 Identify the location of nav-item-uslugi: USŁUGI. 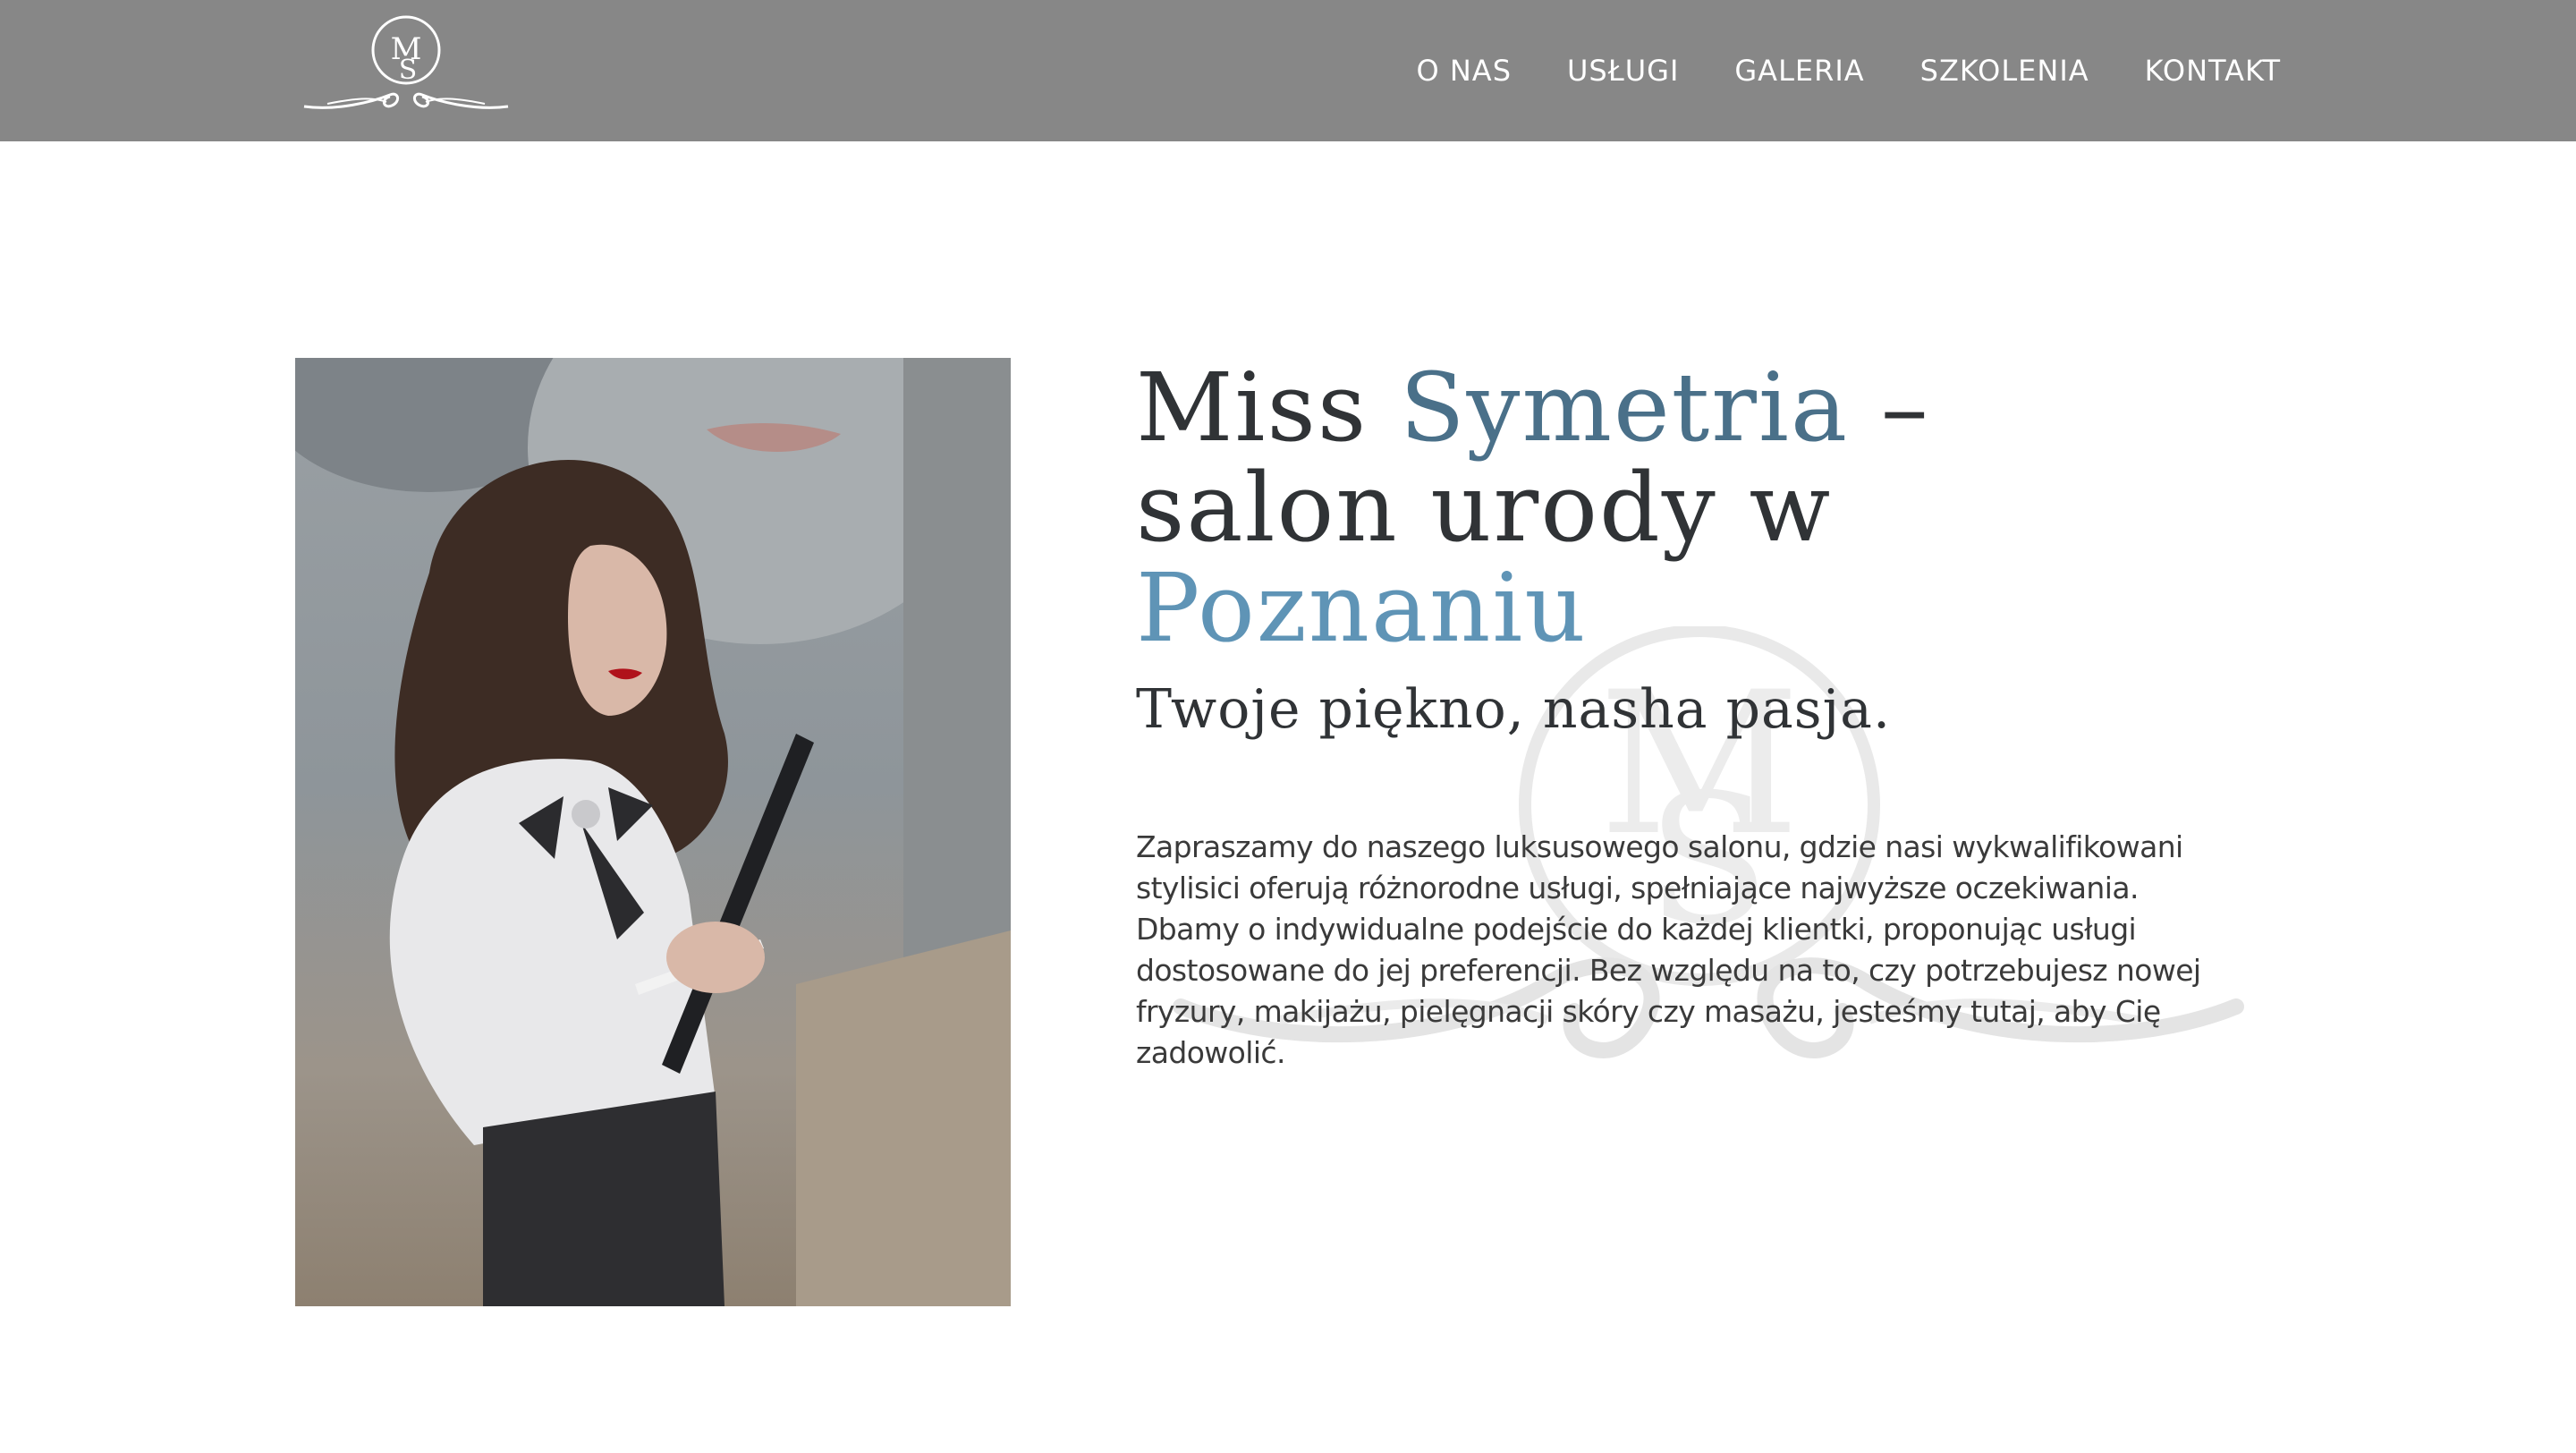
(1623, 71).